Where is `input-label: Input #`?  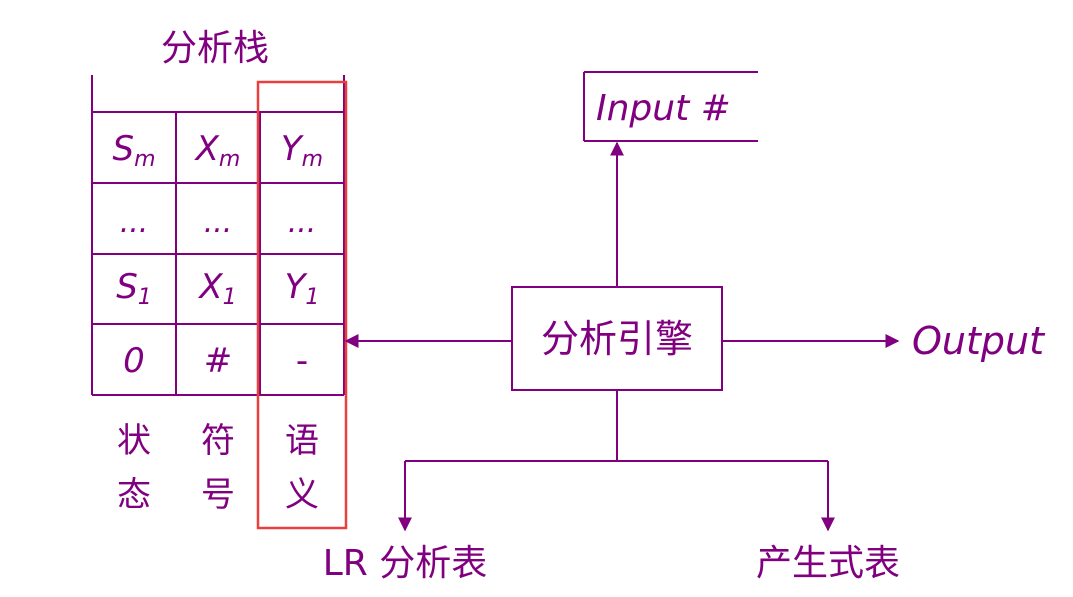
input-label: Input # is located at coordinates (663, 108).